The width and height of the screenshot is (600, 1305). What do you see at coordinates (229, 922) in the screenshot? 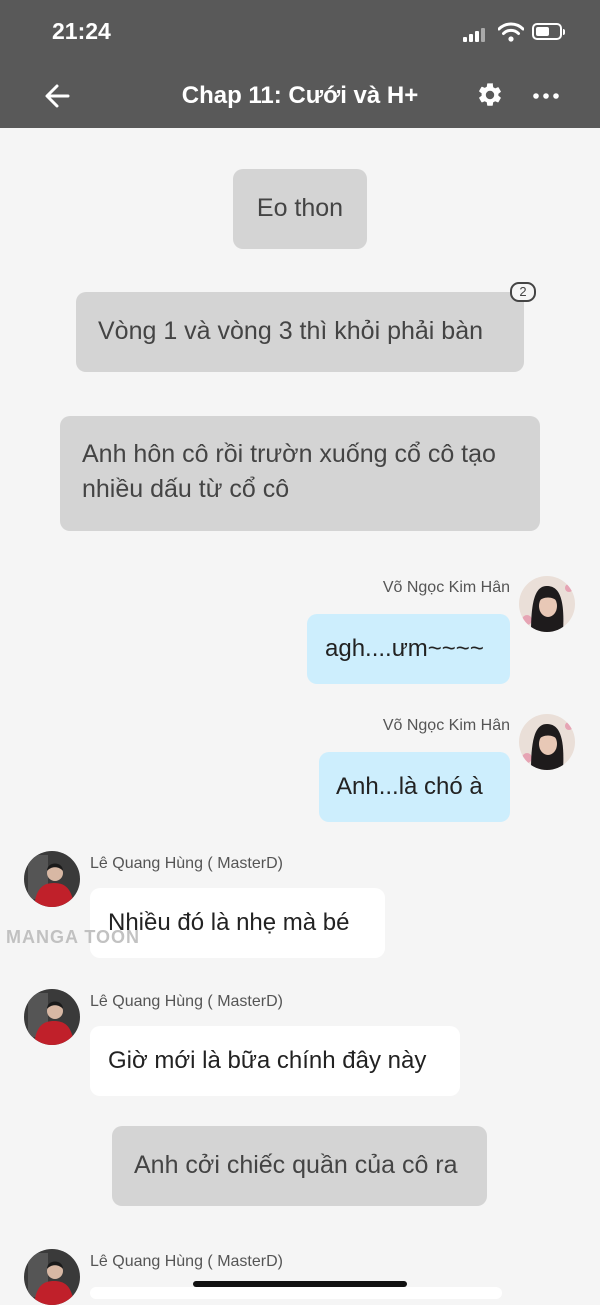
I see `message-text: Nhiều đó là nhẹ mà bé` at bounding box center [229, 922].